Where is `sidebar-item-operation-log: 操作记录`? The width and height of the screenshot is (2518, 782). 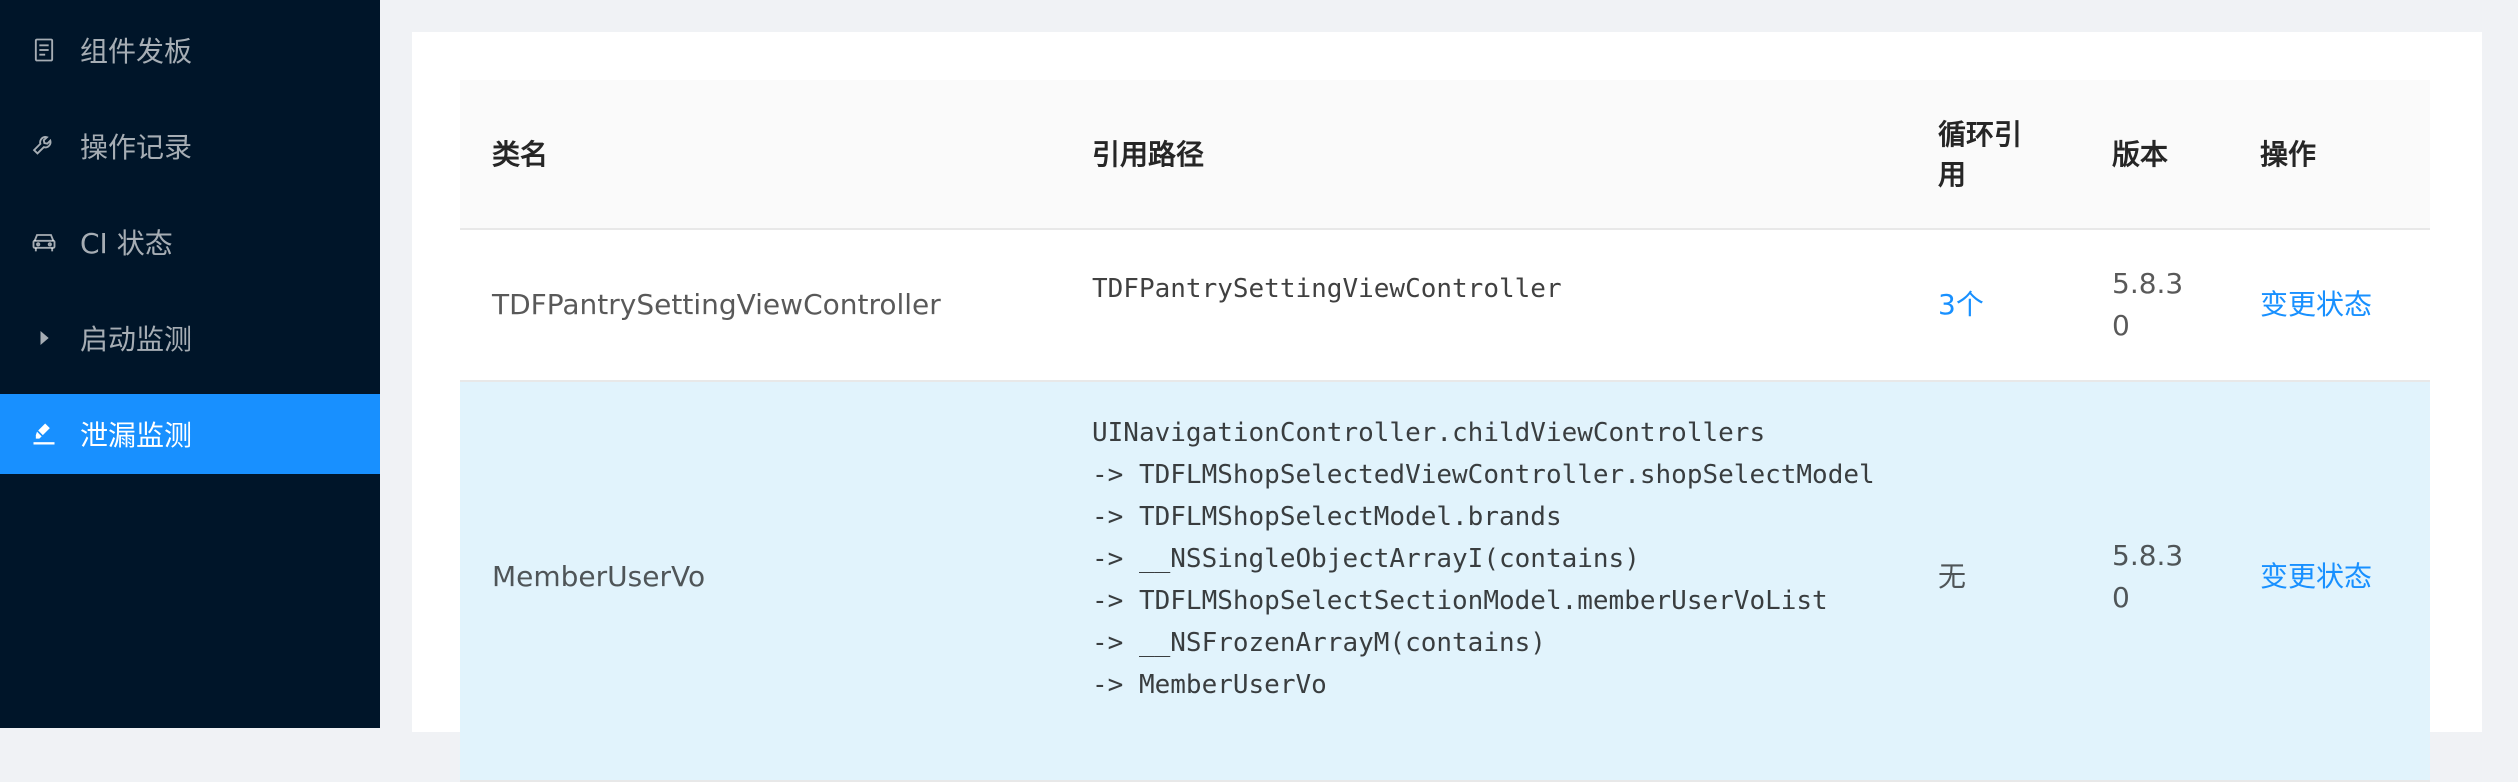
sidebar-item-operation-log: 操作记录 is located at coordinates (190, 146).